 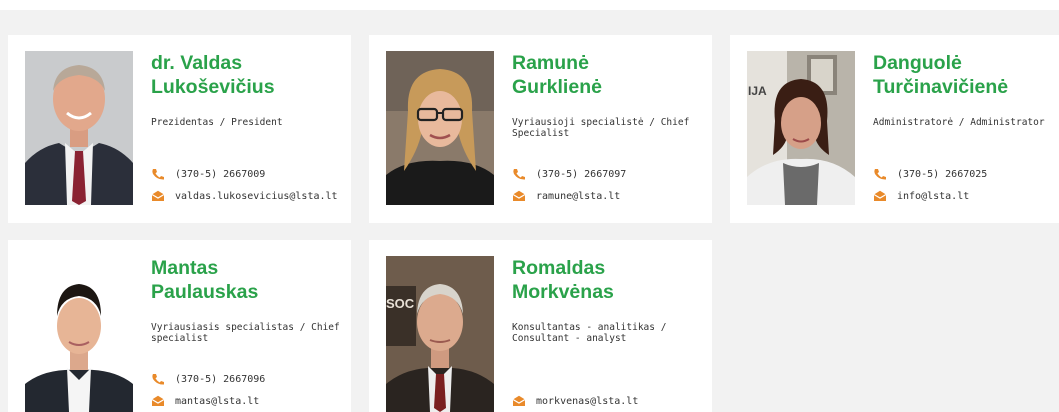 What do you see at coordinates (205, 280) in the screenshot?
I see `staff-name: Mantas Paulauskas` at bounding box center [205, 280].